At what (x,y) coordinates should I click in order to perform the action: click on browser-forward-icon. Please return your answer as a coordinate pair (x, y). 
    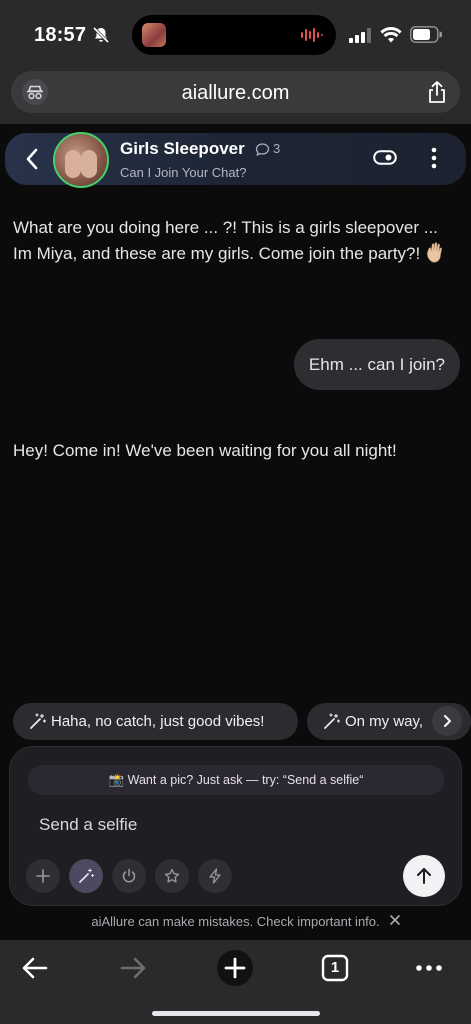
    Looking at the image, I should click on (134, 968).